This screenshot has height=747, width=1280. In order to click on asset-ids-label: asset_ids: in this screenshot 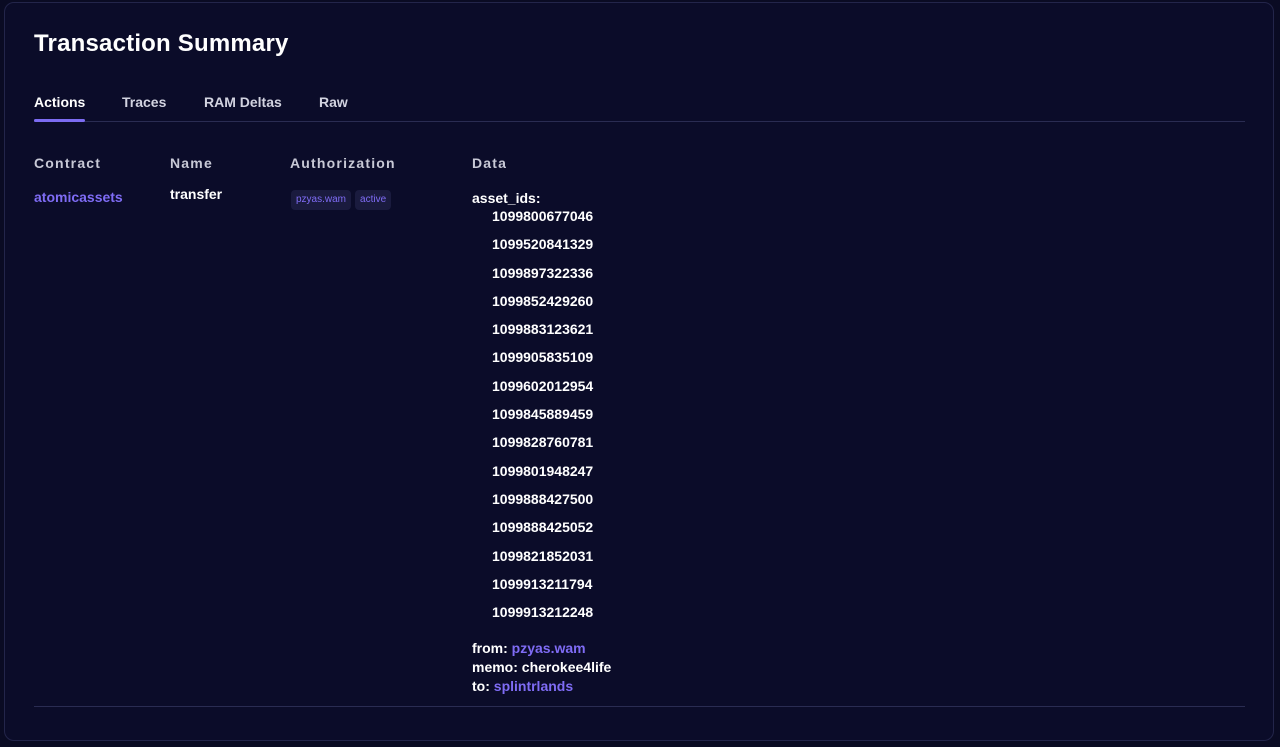, I will do `click(506, 198)`.